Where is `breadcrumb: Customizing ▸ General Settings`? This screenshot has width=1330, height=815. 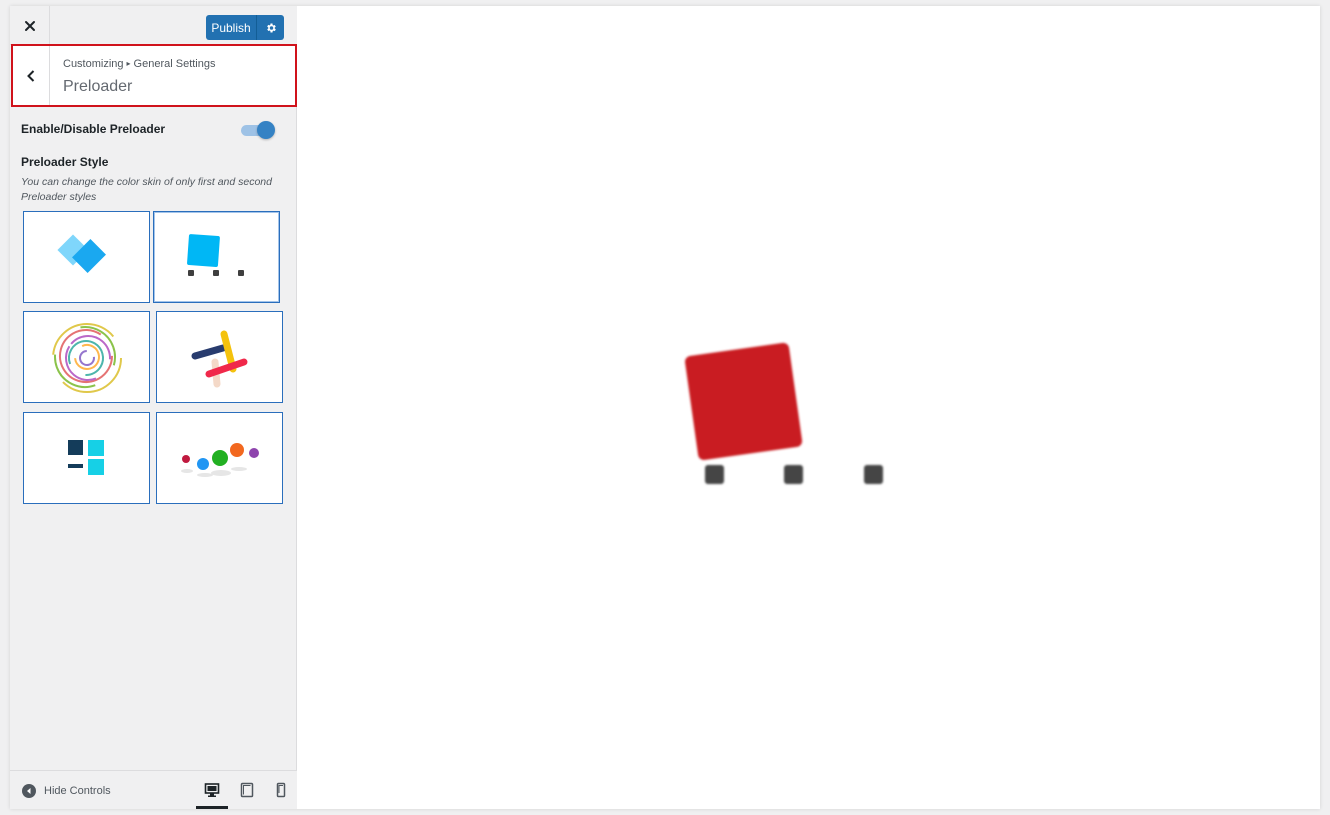 breadcrumb: Customizing ▸ General Settings is located at coordinates (139, 64).